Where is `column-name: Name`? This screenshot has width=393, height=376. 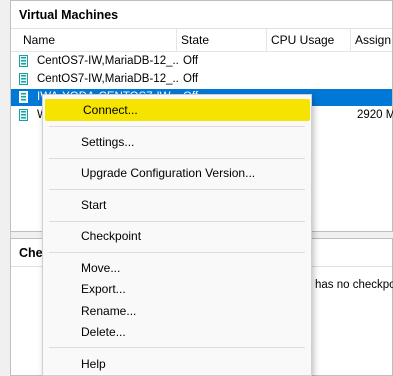
column-name: Name is located at coordinates (94, 40).